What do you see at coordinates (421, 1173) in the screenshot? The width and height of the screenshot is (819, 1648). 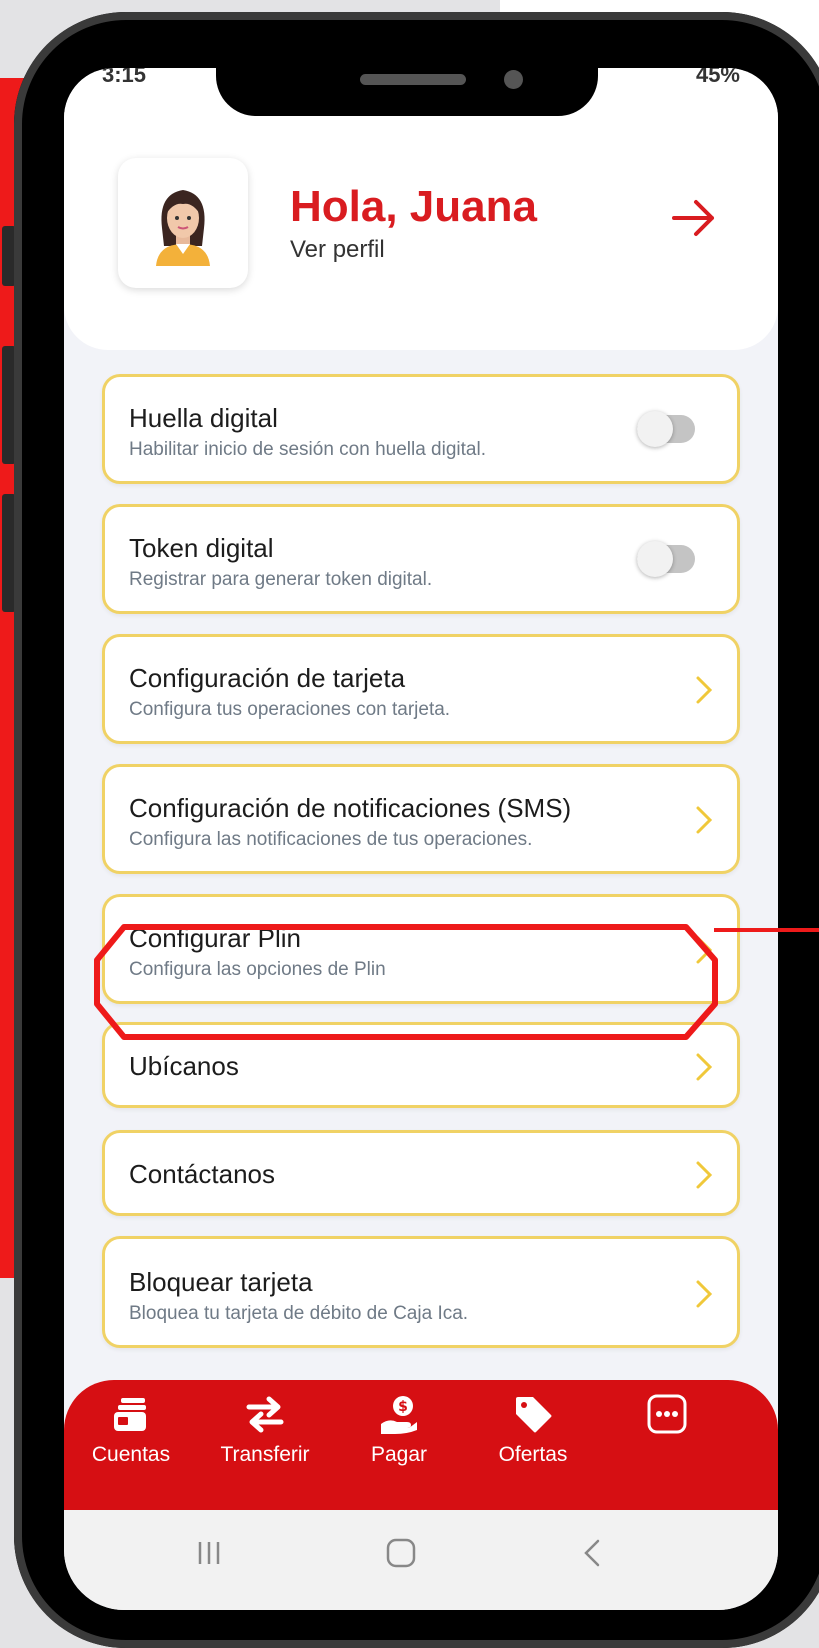 I see `setting-contact-us: Contáctanos` at bounding box center [421, 1173].